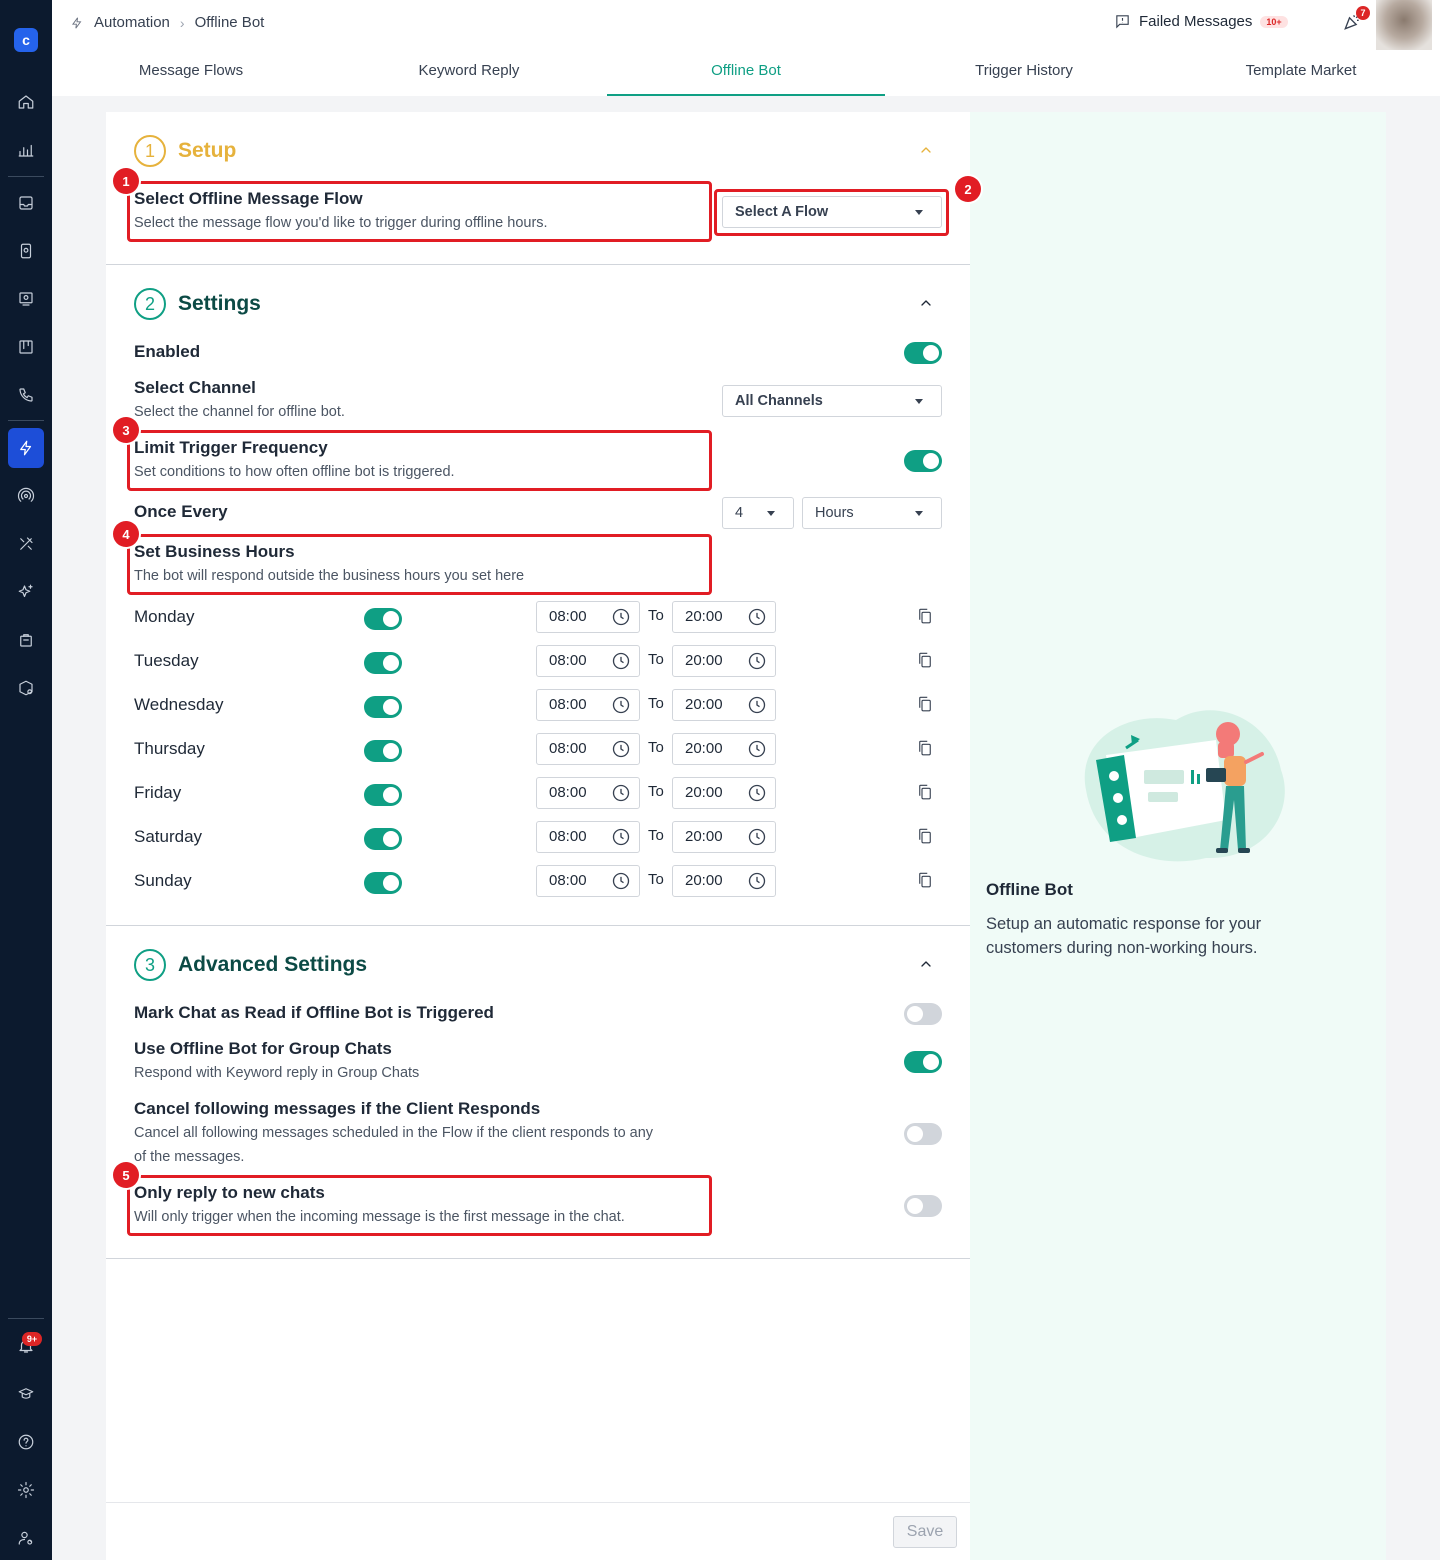  Describe the element at coordinates (923, 353) in the screenshot. I see `enabled-toggle` at that location.